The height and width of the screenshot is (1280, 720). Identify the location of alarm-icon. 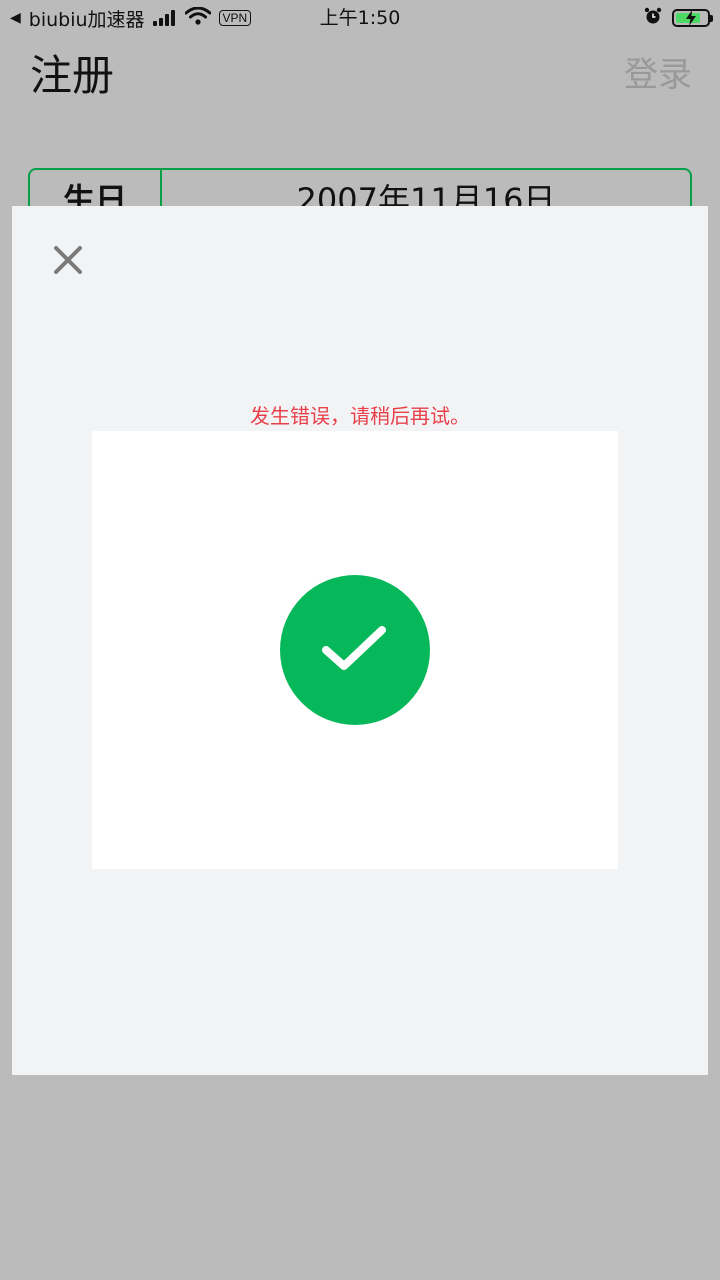
(653, 18).